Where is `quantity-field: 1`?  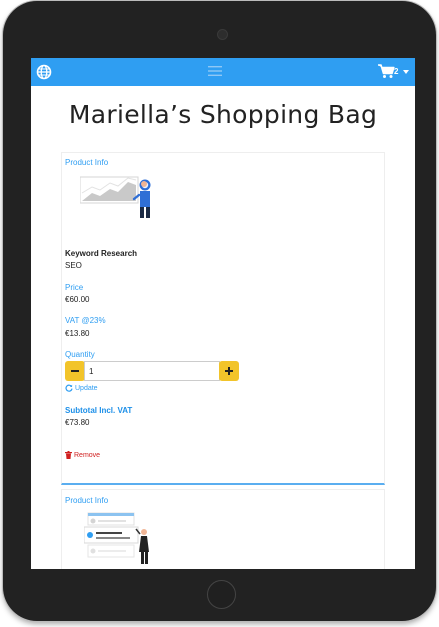 quantity-field: 1 is located at coordinates (152, 371).